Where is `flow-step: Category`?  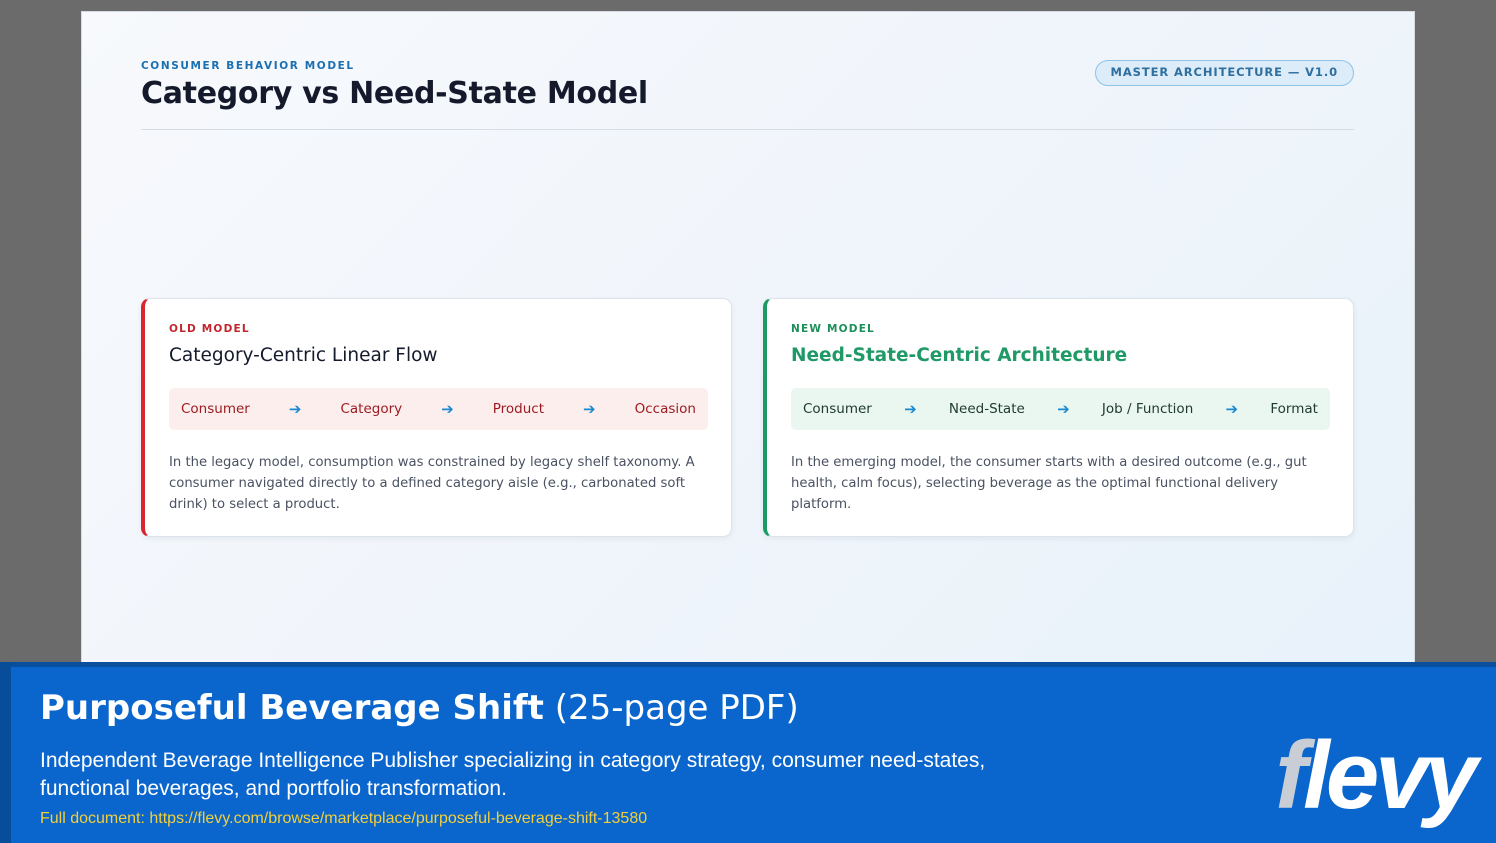
flow-step: Category is located at coordinates (371, 409).